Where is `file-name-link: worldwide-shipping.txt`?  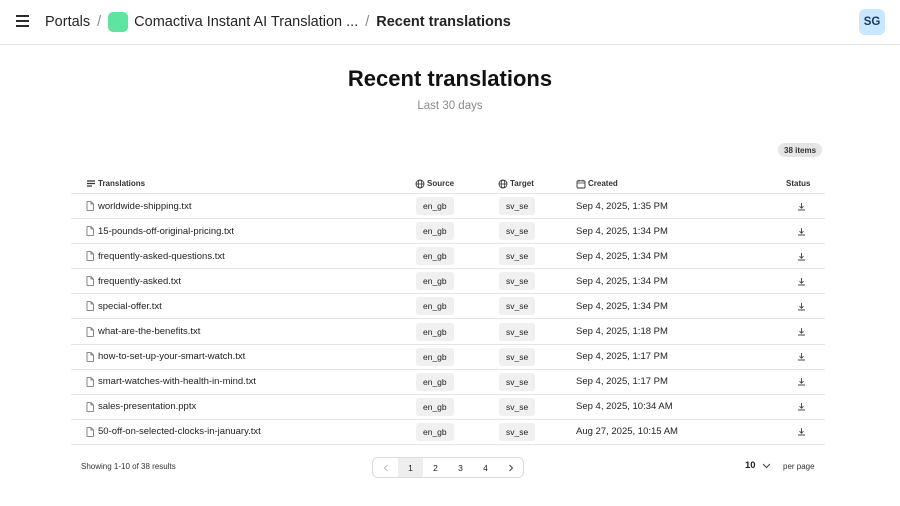 file-name-link: worldwide-shipping.txt is located at coordinates (144, 206).